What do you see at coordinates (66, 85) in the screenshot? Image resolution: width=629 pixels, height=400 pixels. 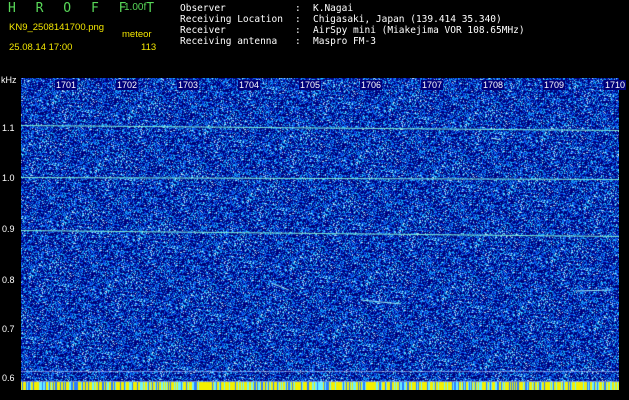 I see `x-tick-label: 1701` at bounding box center [66, 85].